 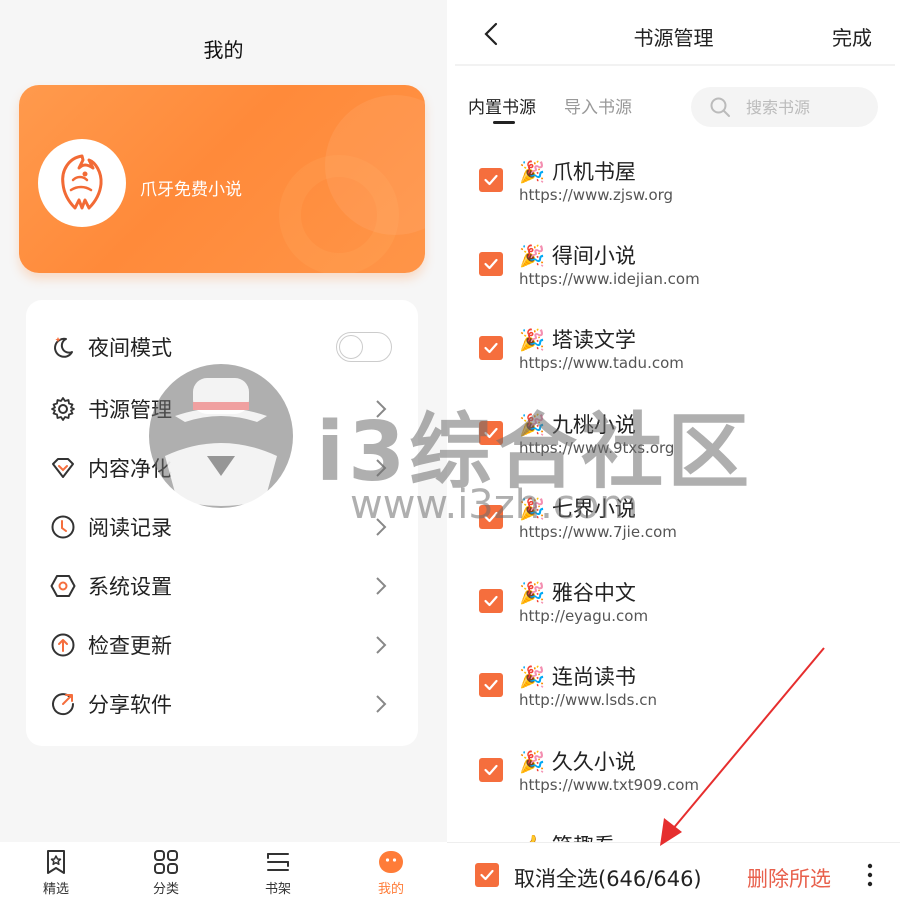 What do you see at coordinates (675, 65) in the screenshot?
I see `header-divider` at bounding box center [675, 65].